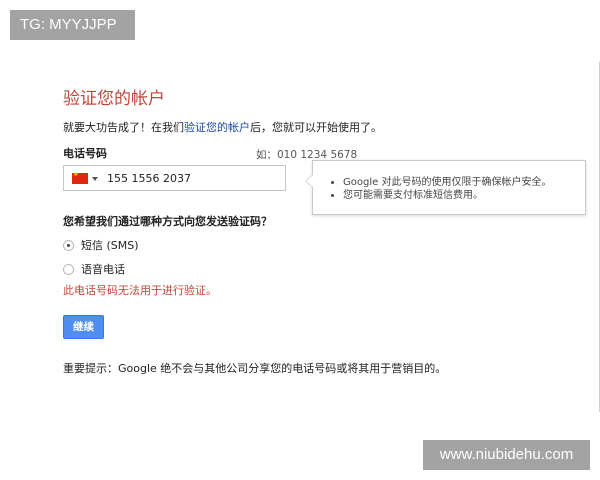 Image resolution: width=600 pixels, height=480 pixels. What do you see at coordinates (140, 290) in the screenshot?
I see `error-message: 此电话号码无法用于进行验证。` at bounding box center [140, 290].